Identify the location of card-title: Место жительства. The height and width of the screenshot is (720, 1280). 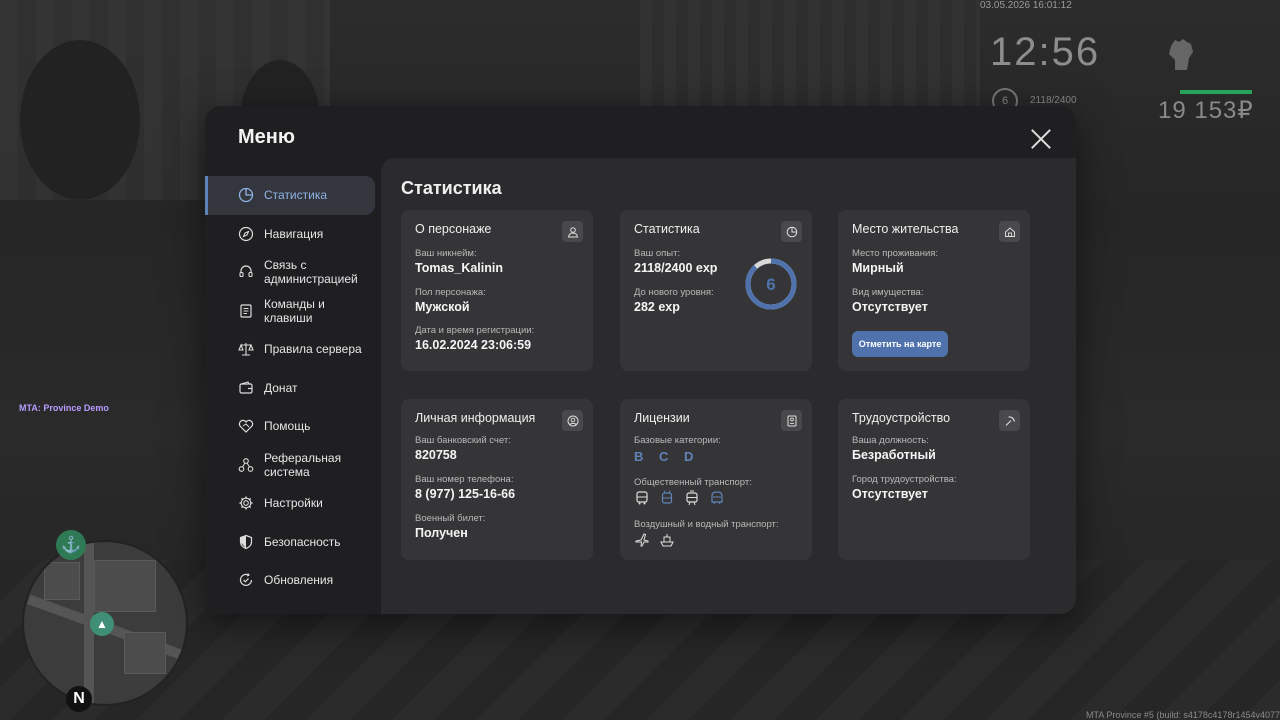
(905, 229).